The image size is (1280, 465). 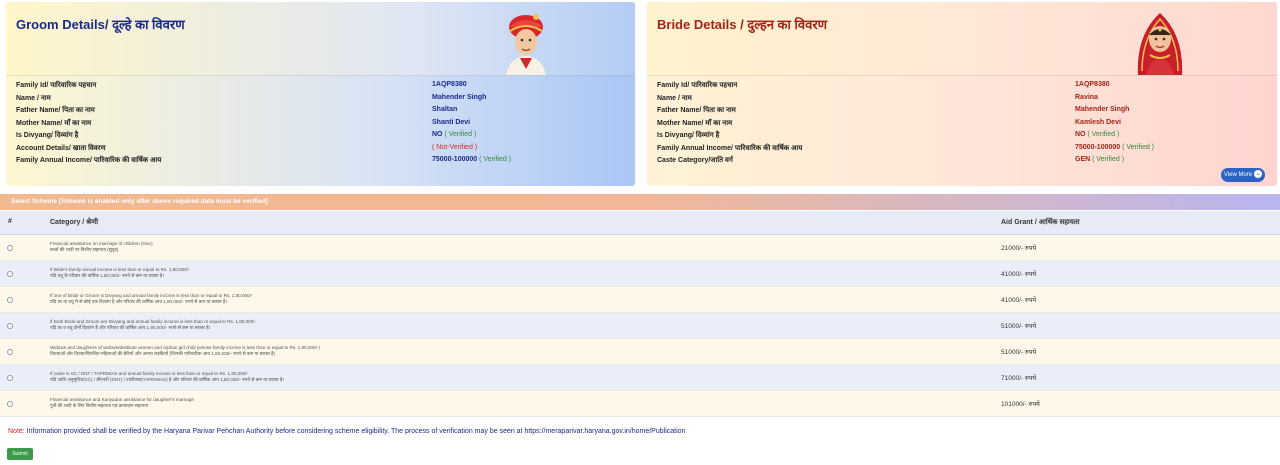 I want to click on row-value: ( Not-Verified ), so click(x=454, y=147).